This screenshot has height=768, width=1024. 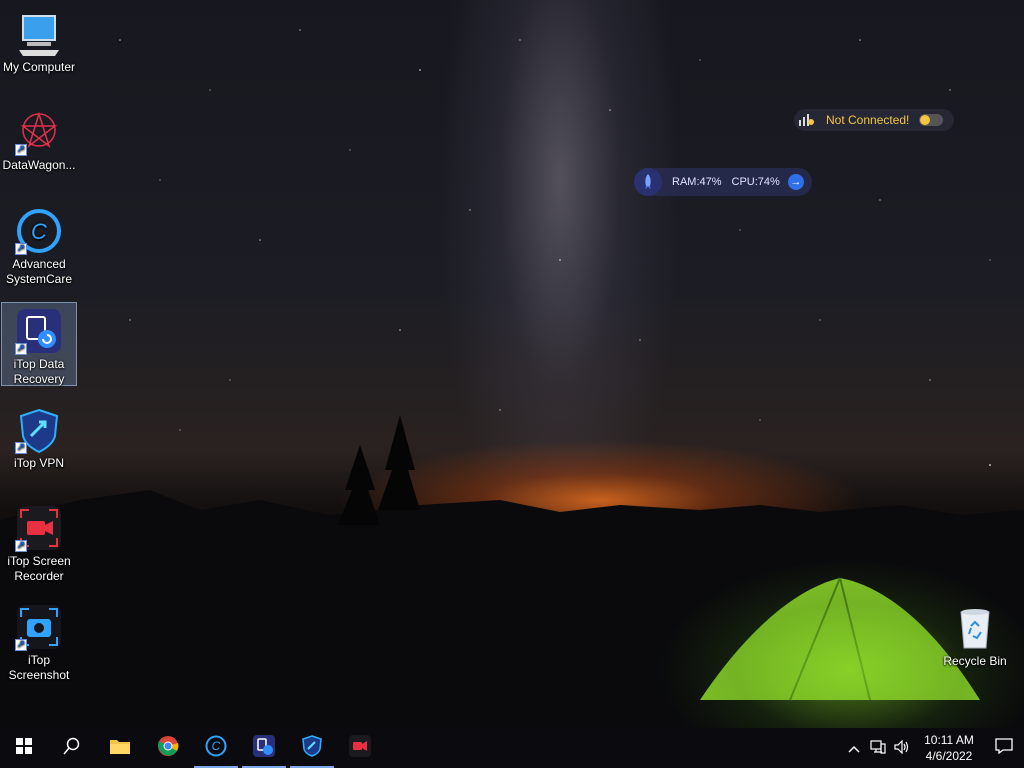 I want to click on itop-screenshot-icon: ↗, so click(x=39, y=627).